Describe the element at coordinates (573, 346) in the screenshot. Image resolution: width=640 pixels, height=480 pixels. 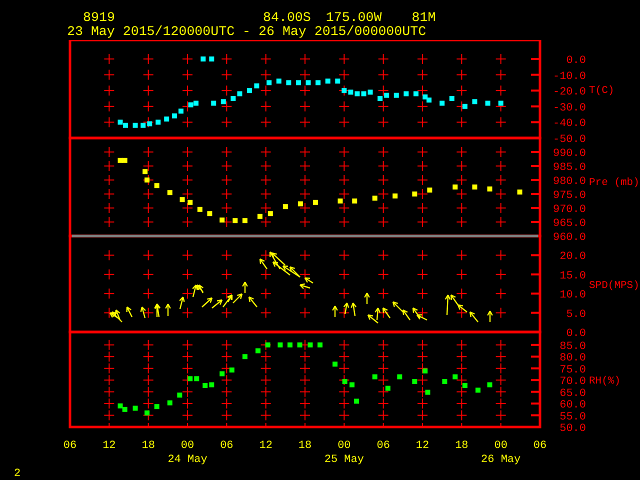
I see `axis-tick-label: 85.0` at that location.